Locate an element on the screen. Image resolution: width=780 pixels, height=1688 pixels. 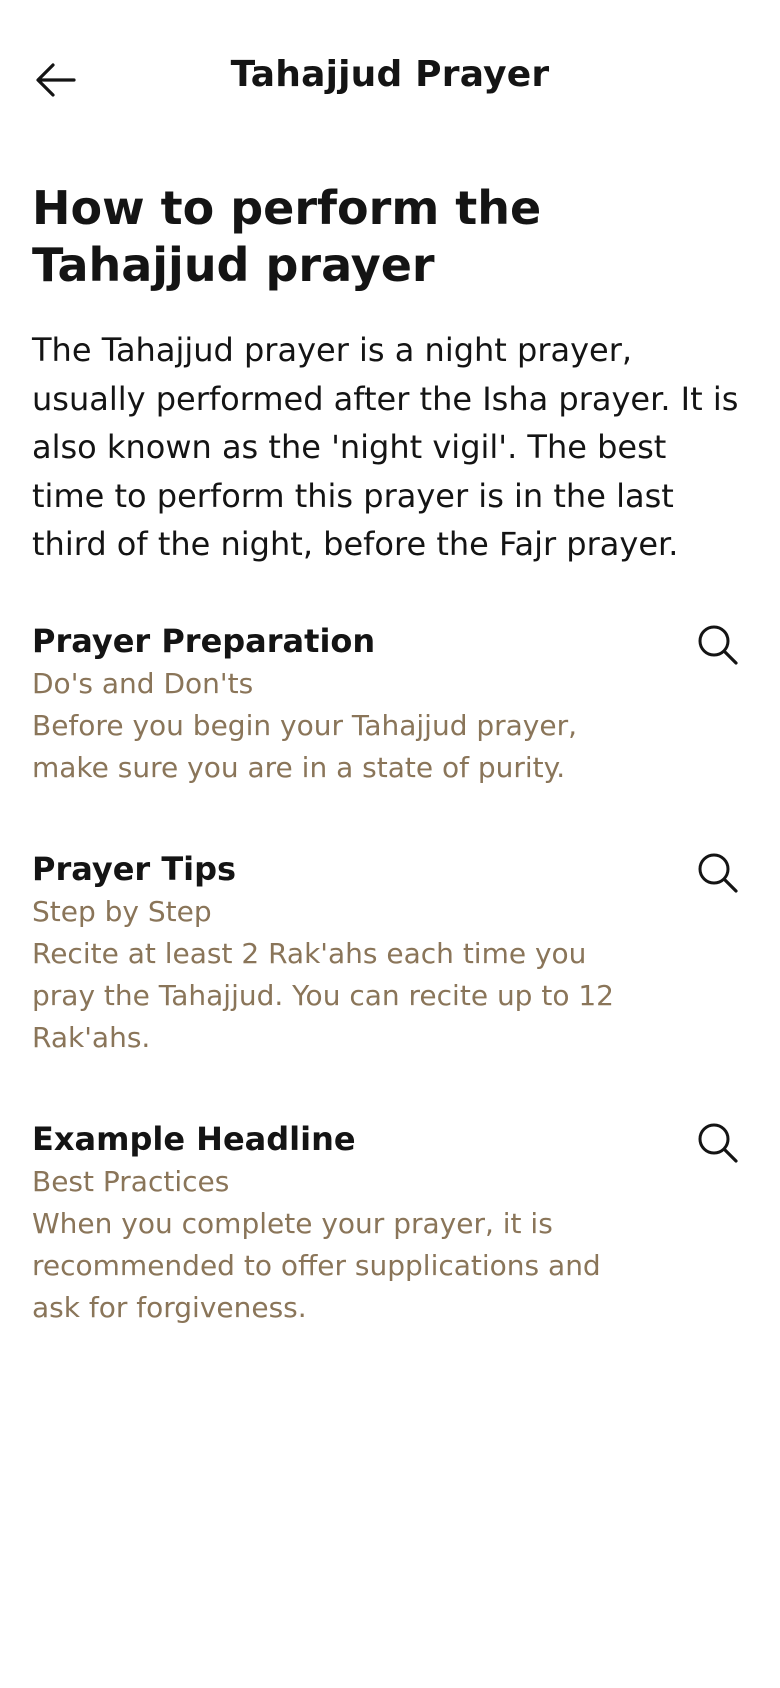
top-app-bar: Tahajjud Prayer is located at coordinates (390, 80).